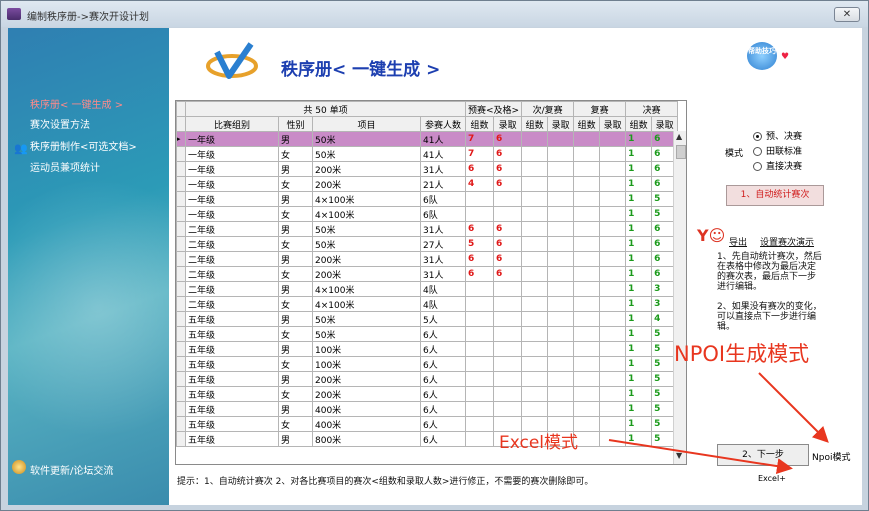 The image size is (869, 511). I want to click on sidebar-item-one-click: 秩序册< 一键生成 >, so click(76, 103).